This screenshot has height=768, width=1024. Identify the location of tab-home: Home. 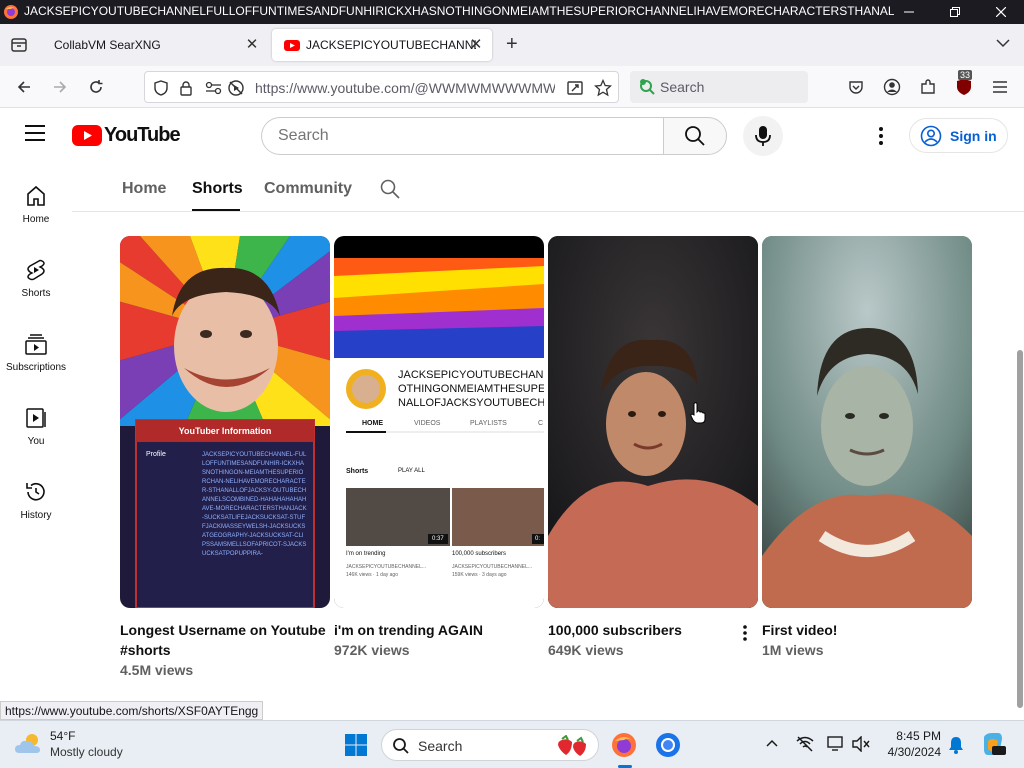
(144, 189).